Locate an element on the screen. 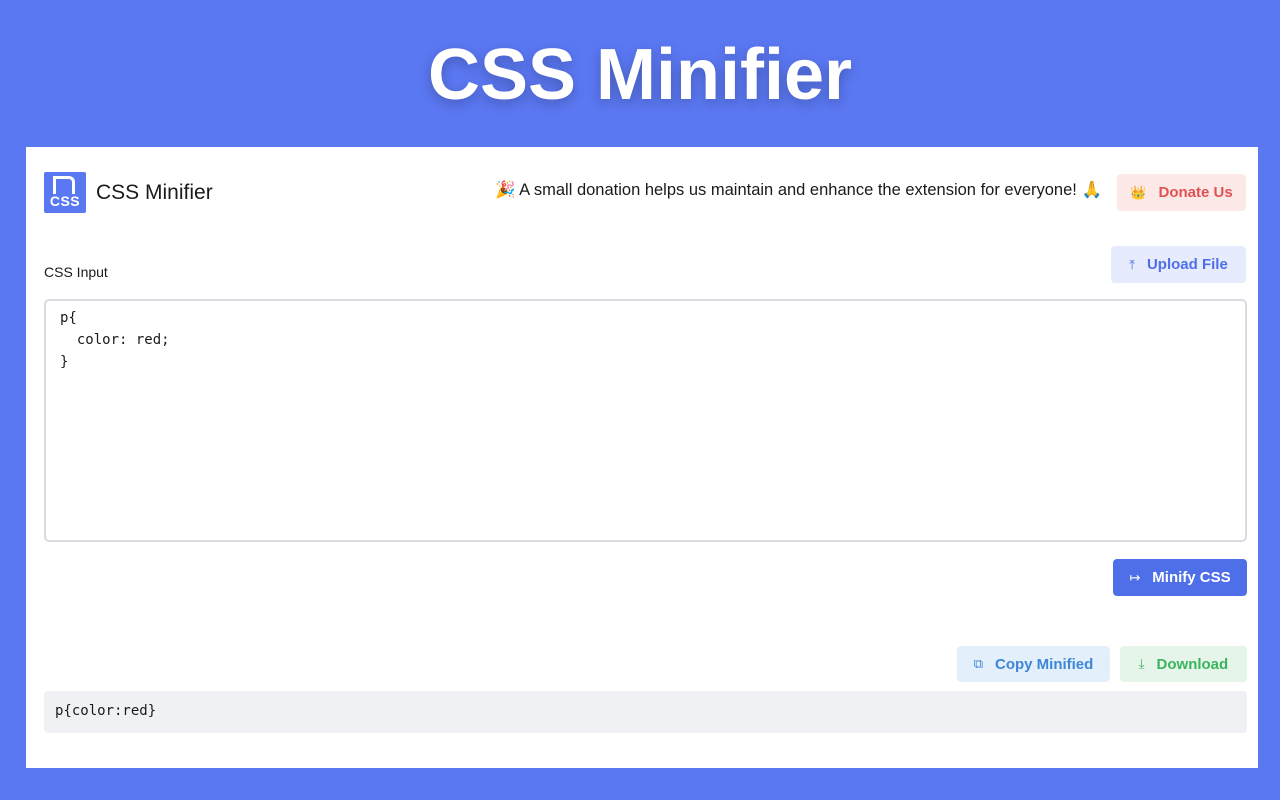 The height and width of the screenshot is (800, 1280). minify-css-button: ↦ Minify CSS is located at coordinates (1180, 577).